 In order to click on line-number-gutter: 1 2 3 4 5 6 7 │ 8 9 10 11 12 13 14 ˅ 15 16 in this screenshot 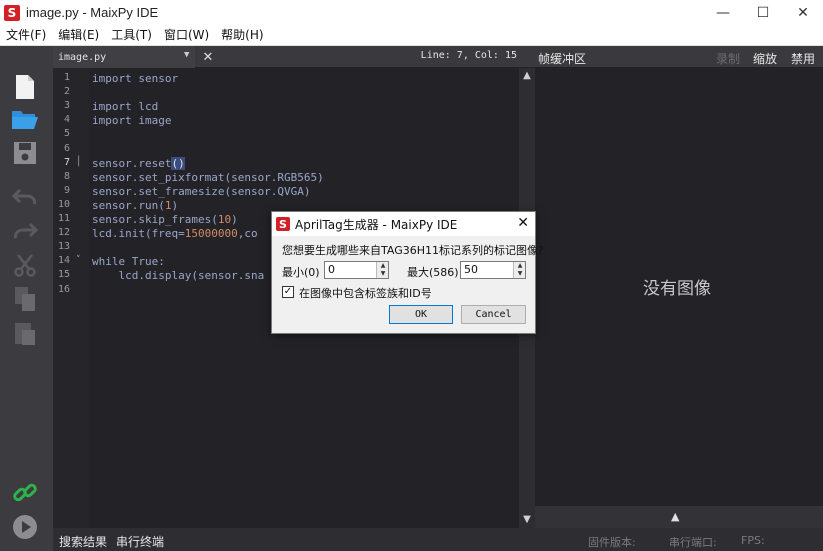, I will do `click(71, 298)`.